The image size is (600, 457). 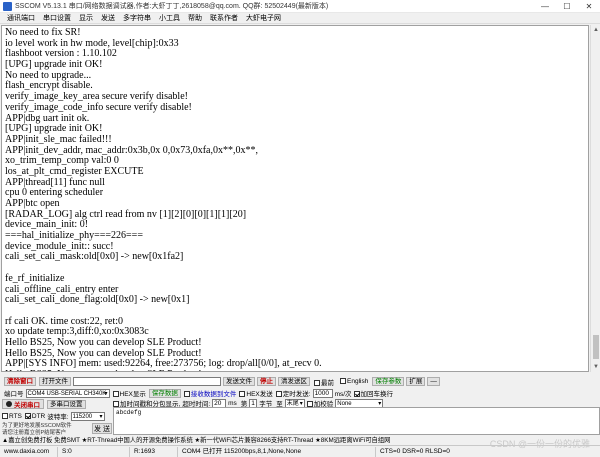 I want to click on menu-serial-settings: 串口设置, so click(x=57, y=18).